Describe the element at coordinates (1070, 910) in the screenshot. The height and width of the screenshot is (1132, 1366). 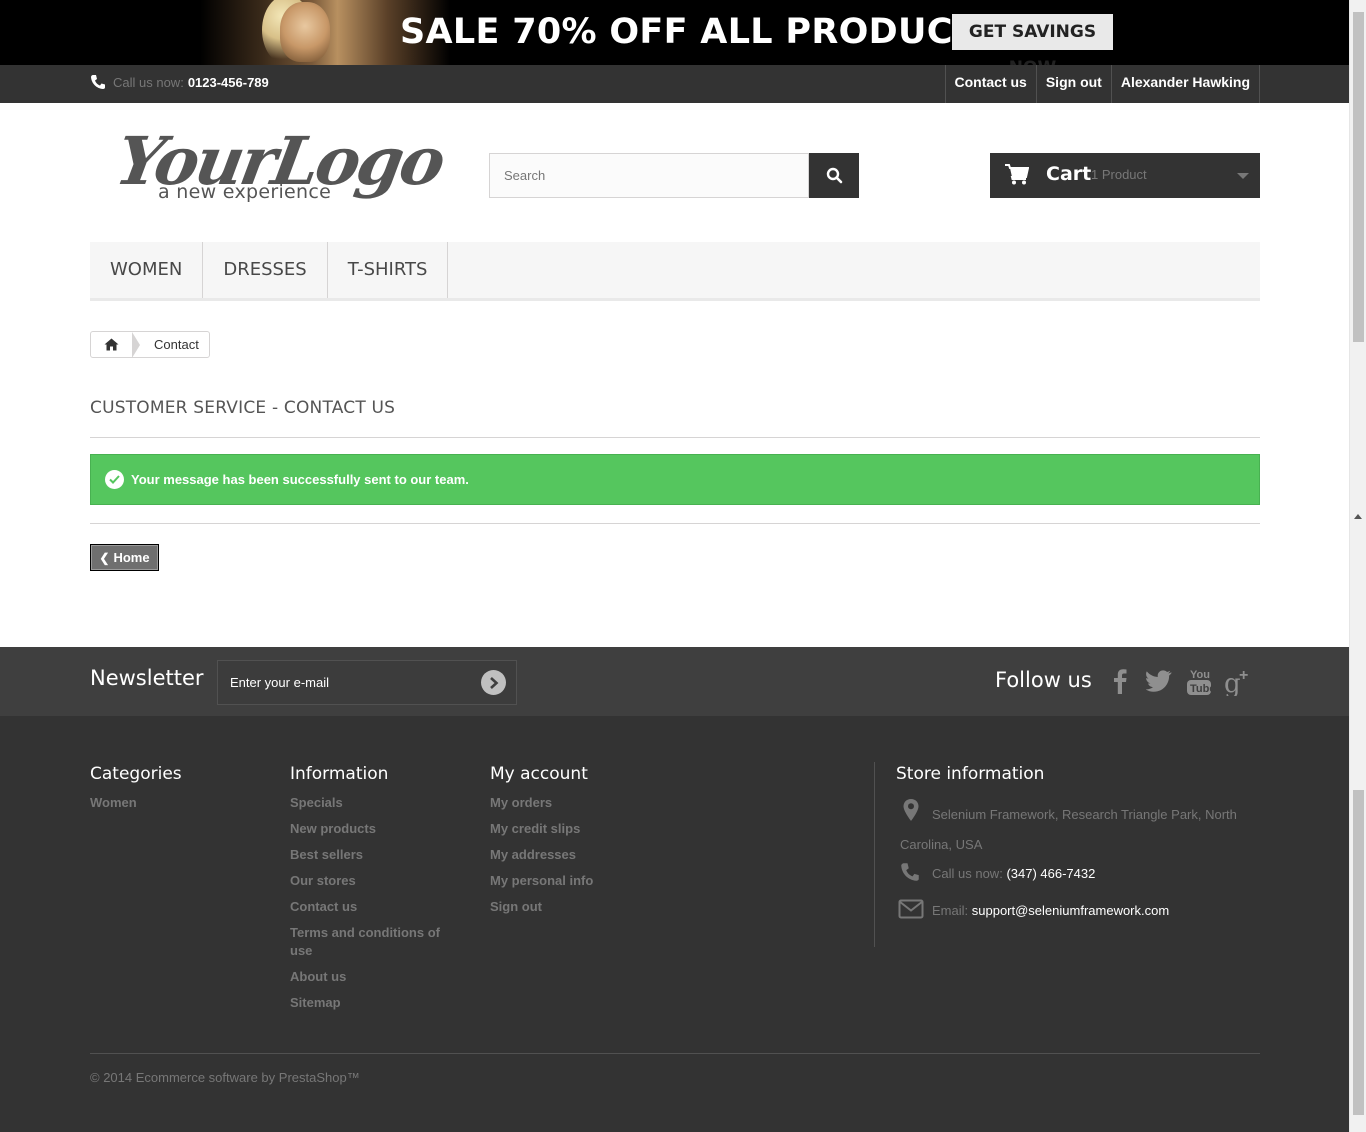
I see `store-email-link: support@seleniumframework.com` at that location.